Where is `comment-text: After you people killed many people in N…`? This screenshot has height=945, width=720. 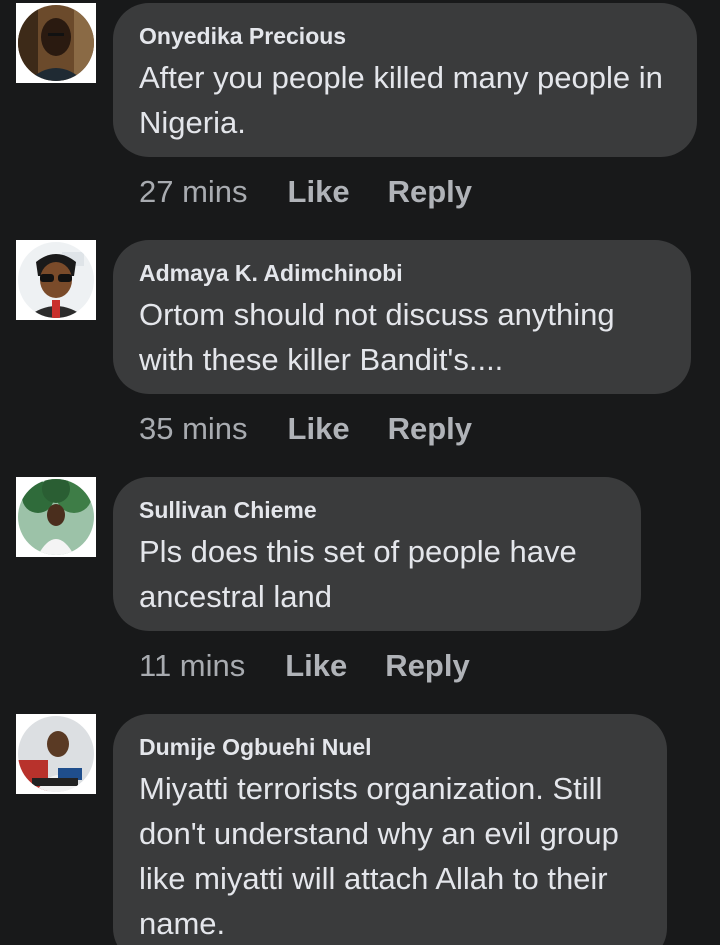 comment-text: After you people killed many people in N… is located at coordinates (401, 100).